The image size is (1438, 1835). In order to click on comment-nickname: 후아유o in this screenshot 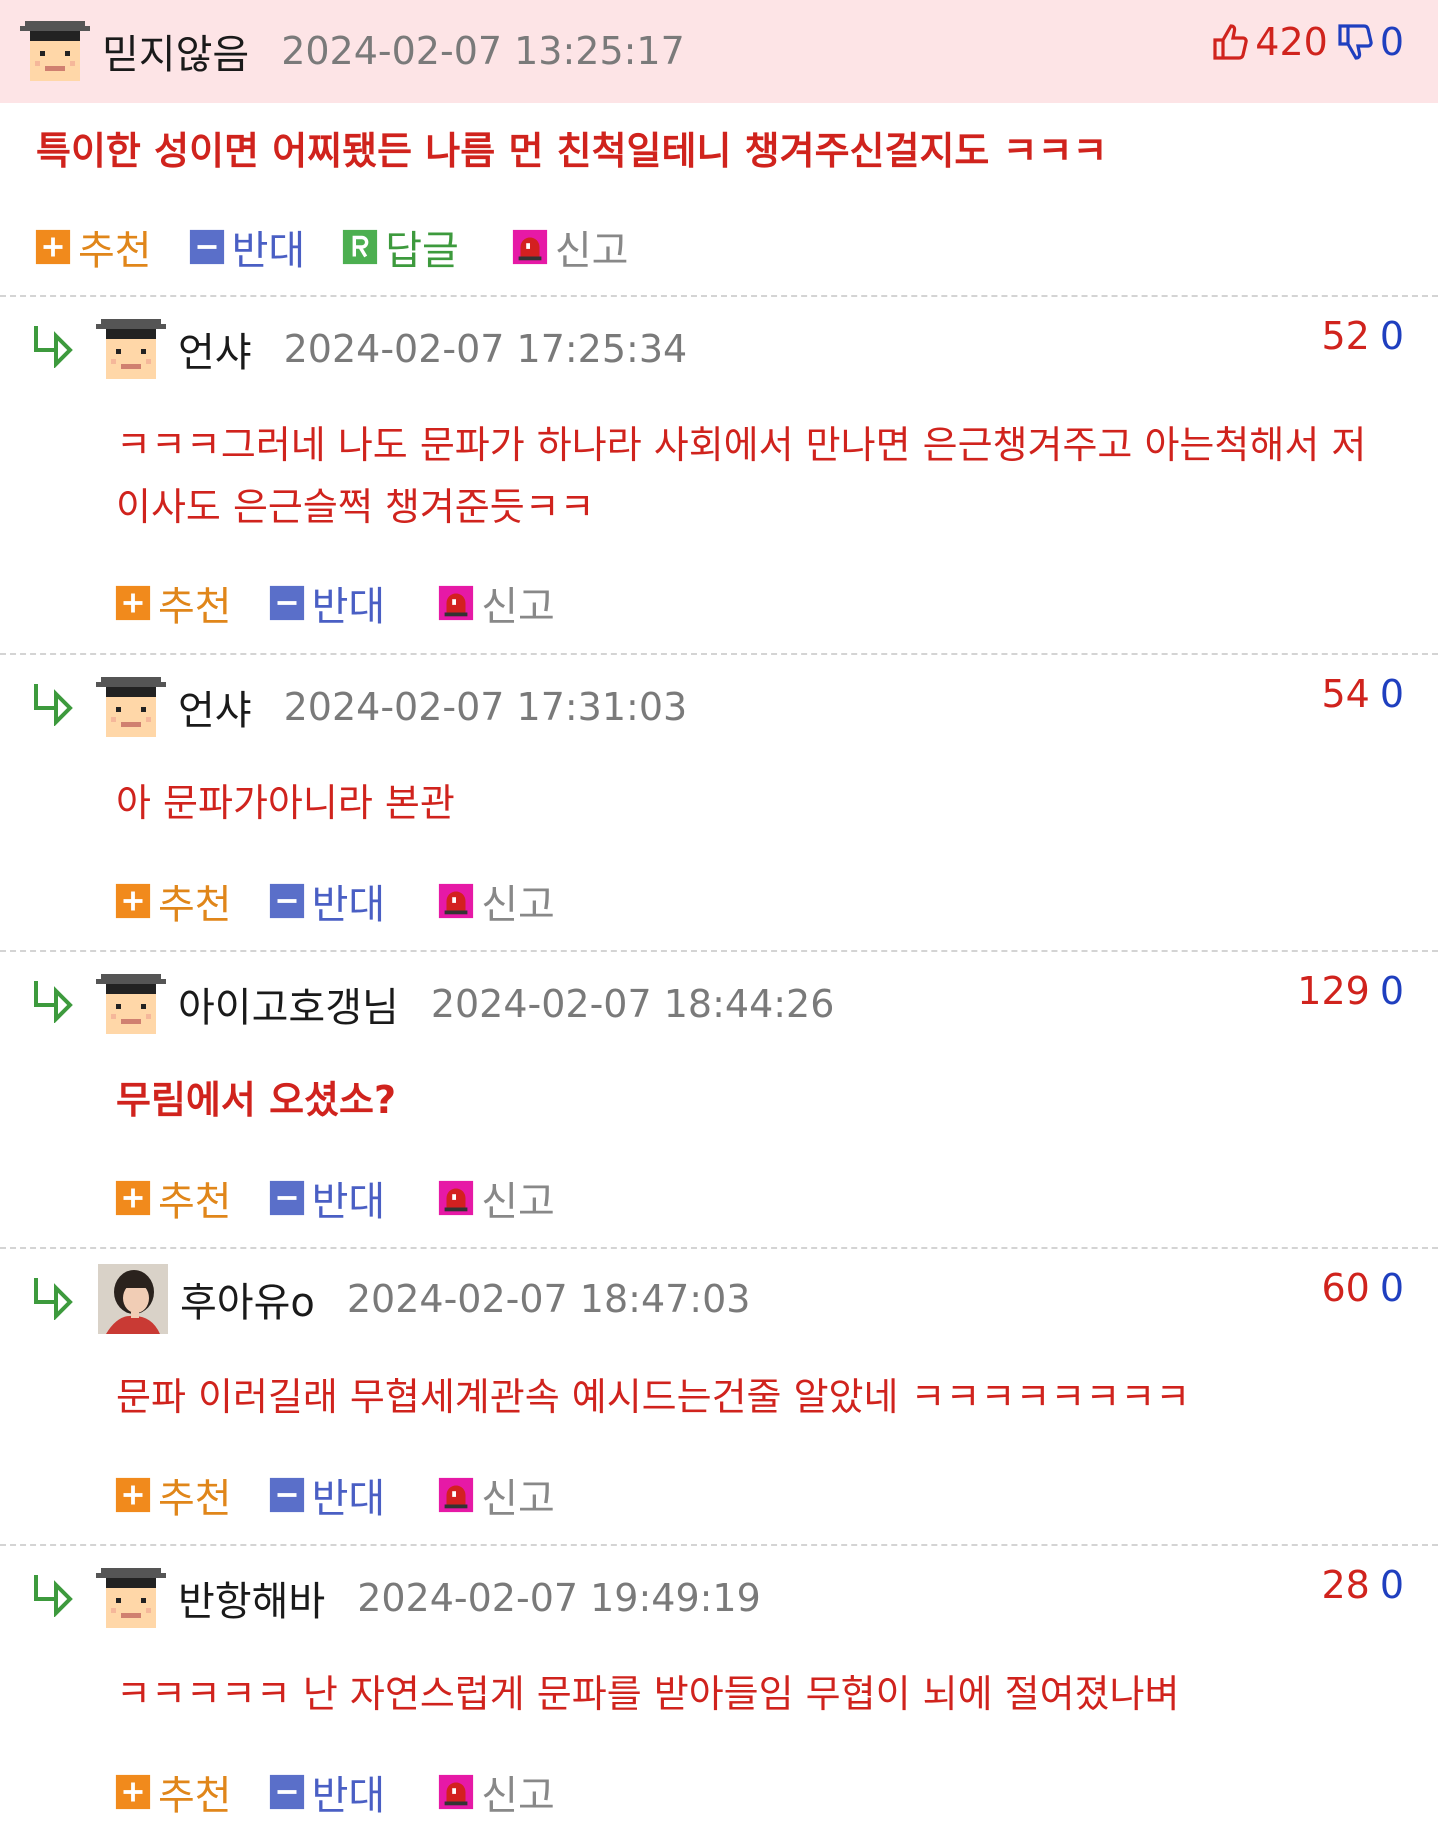, I will do `click(247, 1299)`.